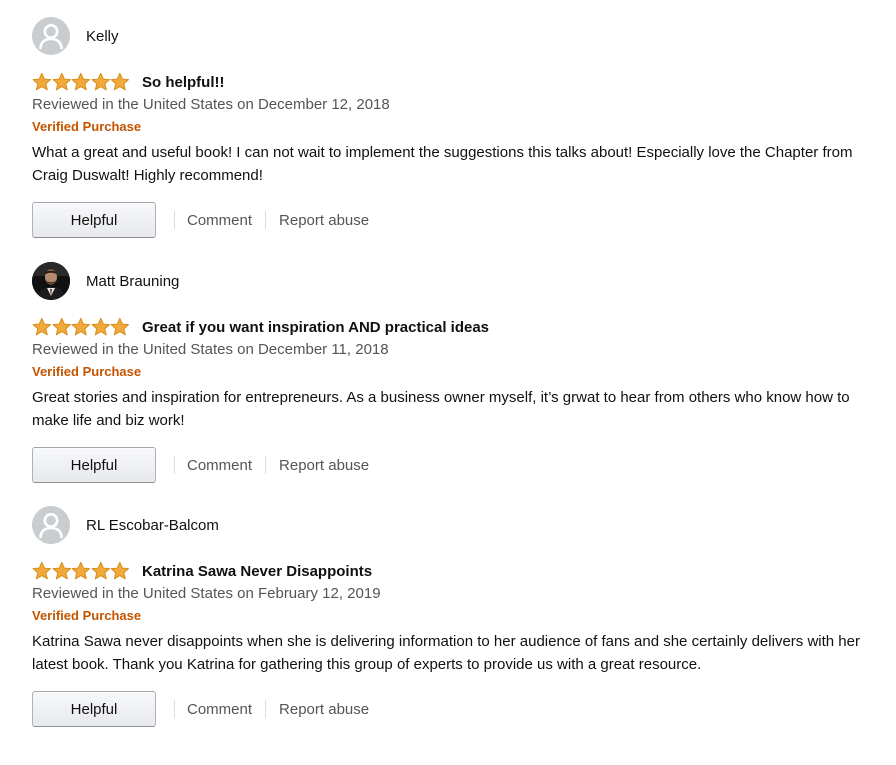 Image resolution: width=896 pixels, height=765 pixels. I want to click on reviewer-name: Matt Brauning, so click(132, 281).